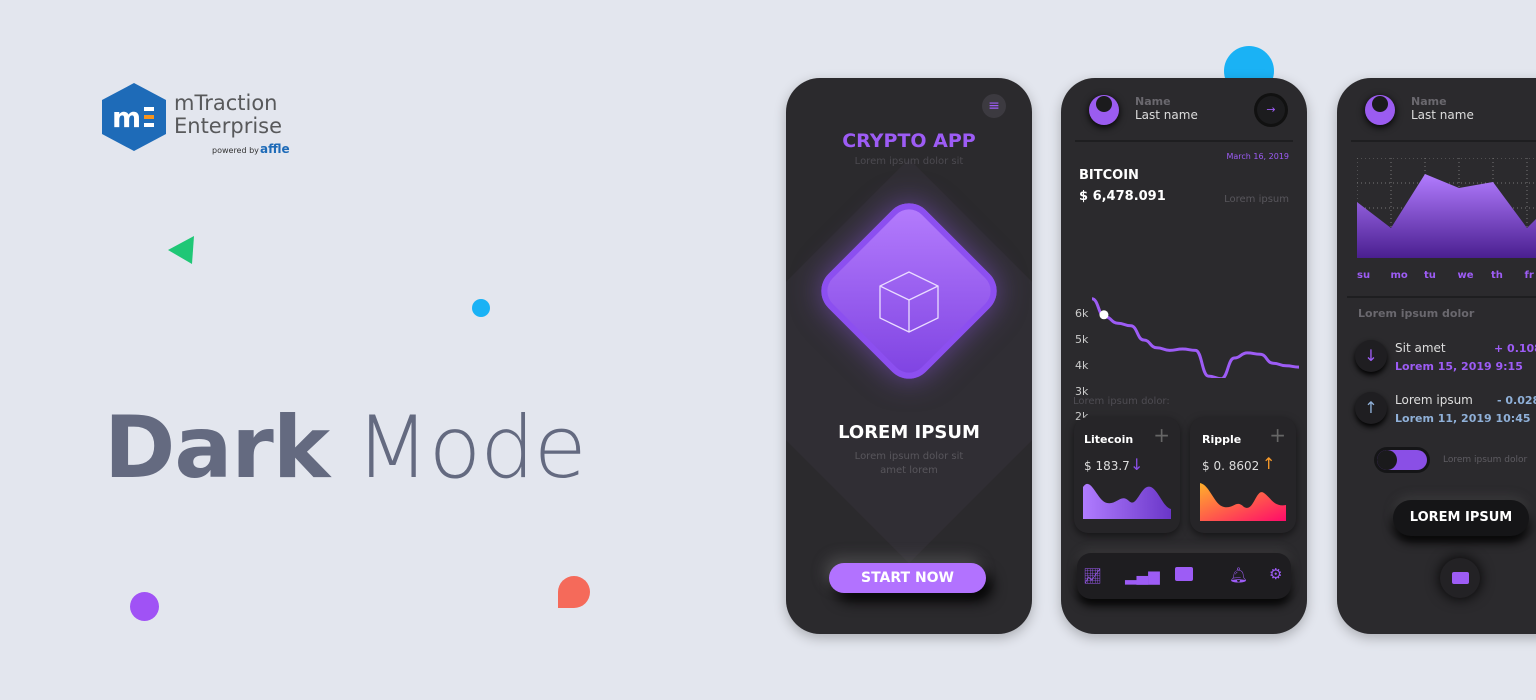 The width and height of the screenshot is (1536, 700). Describe the element at coordinates (909, 161) in the screenshot. I see `app-subtitle: Lorem ipsum dolor sit` at that location.